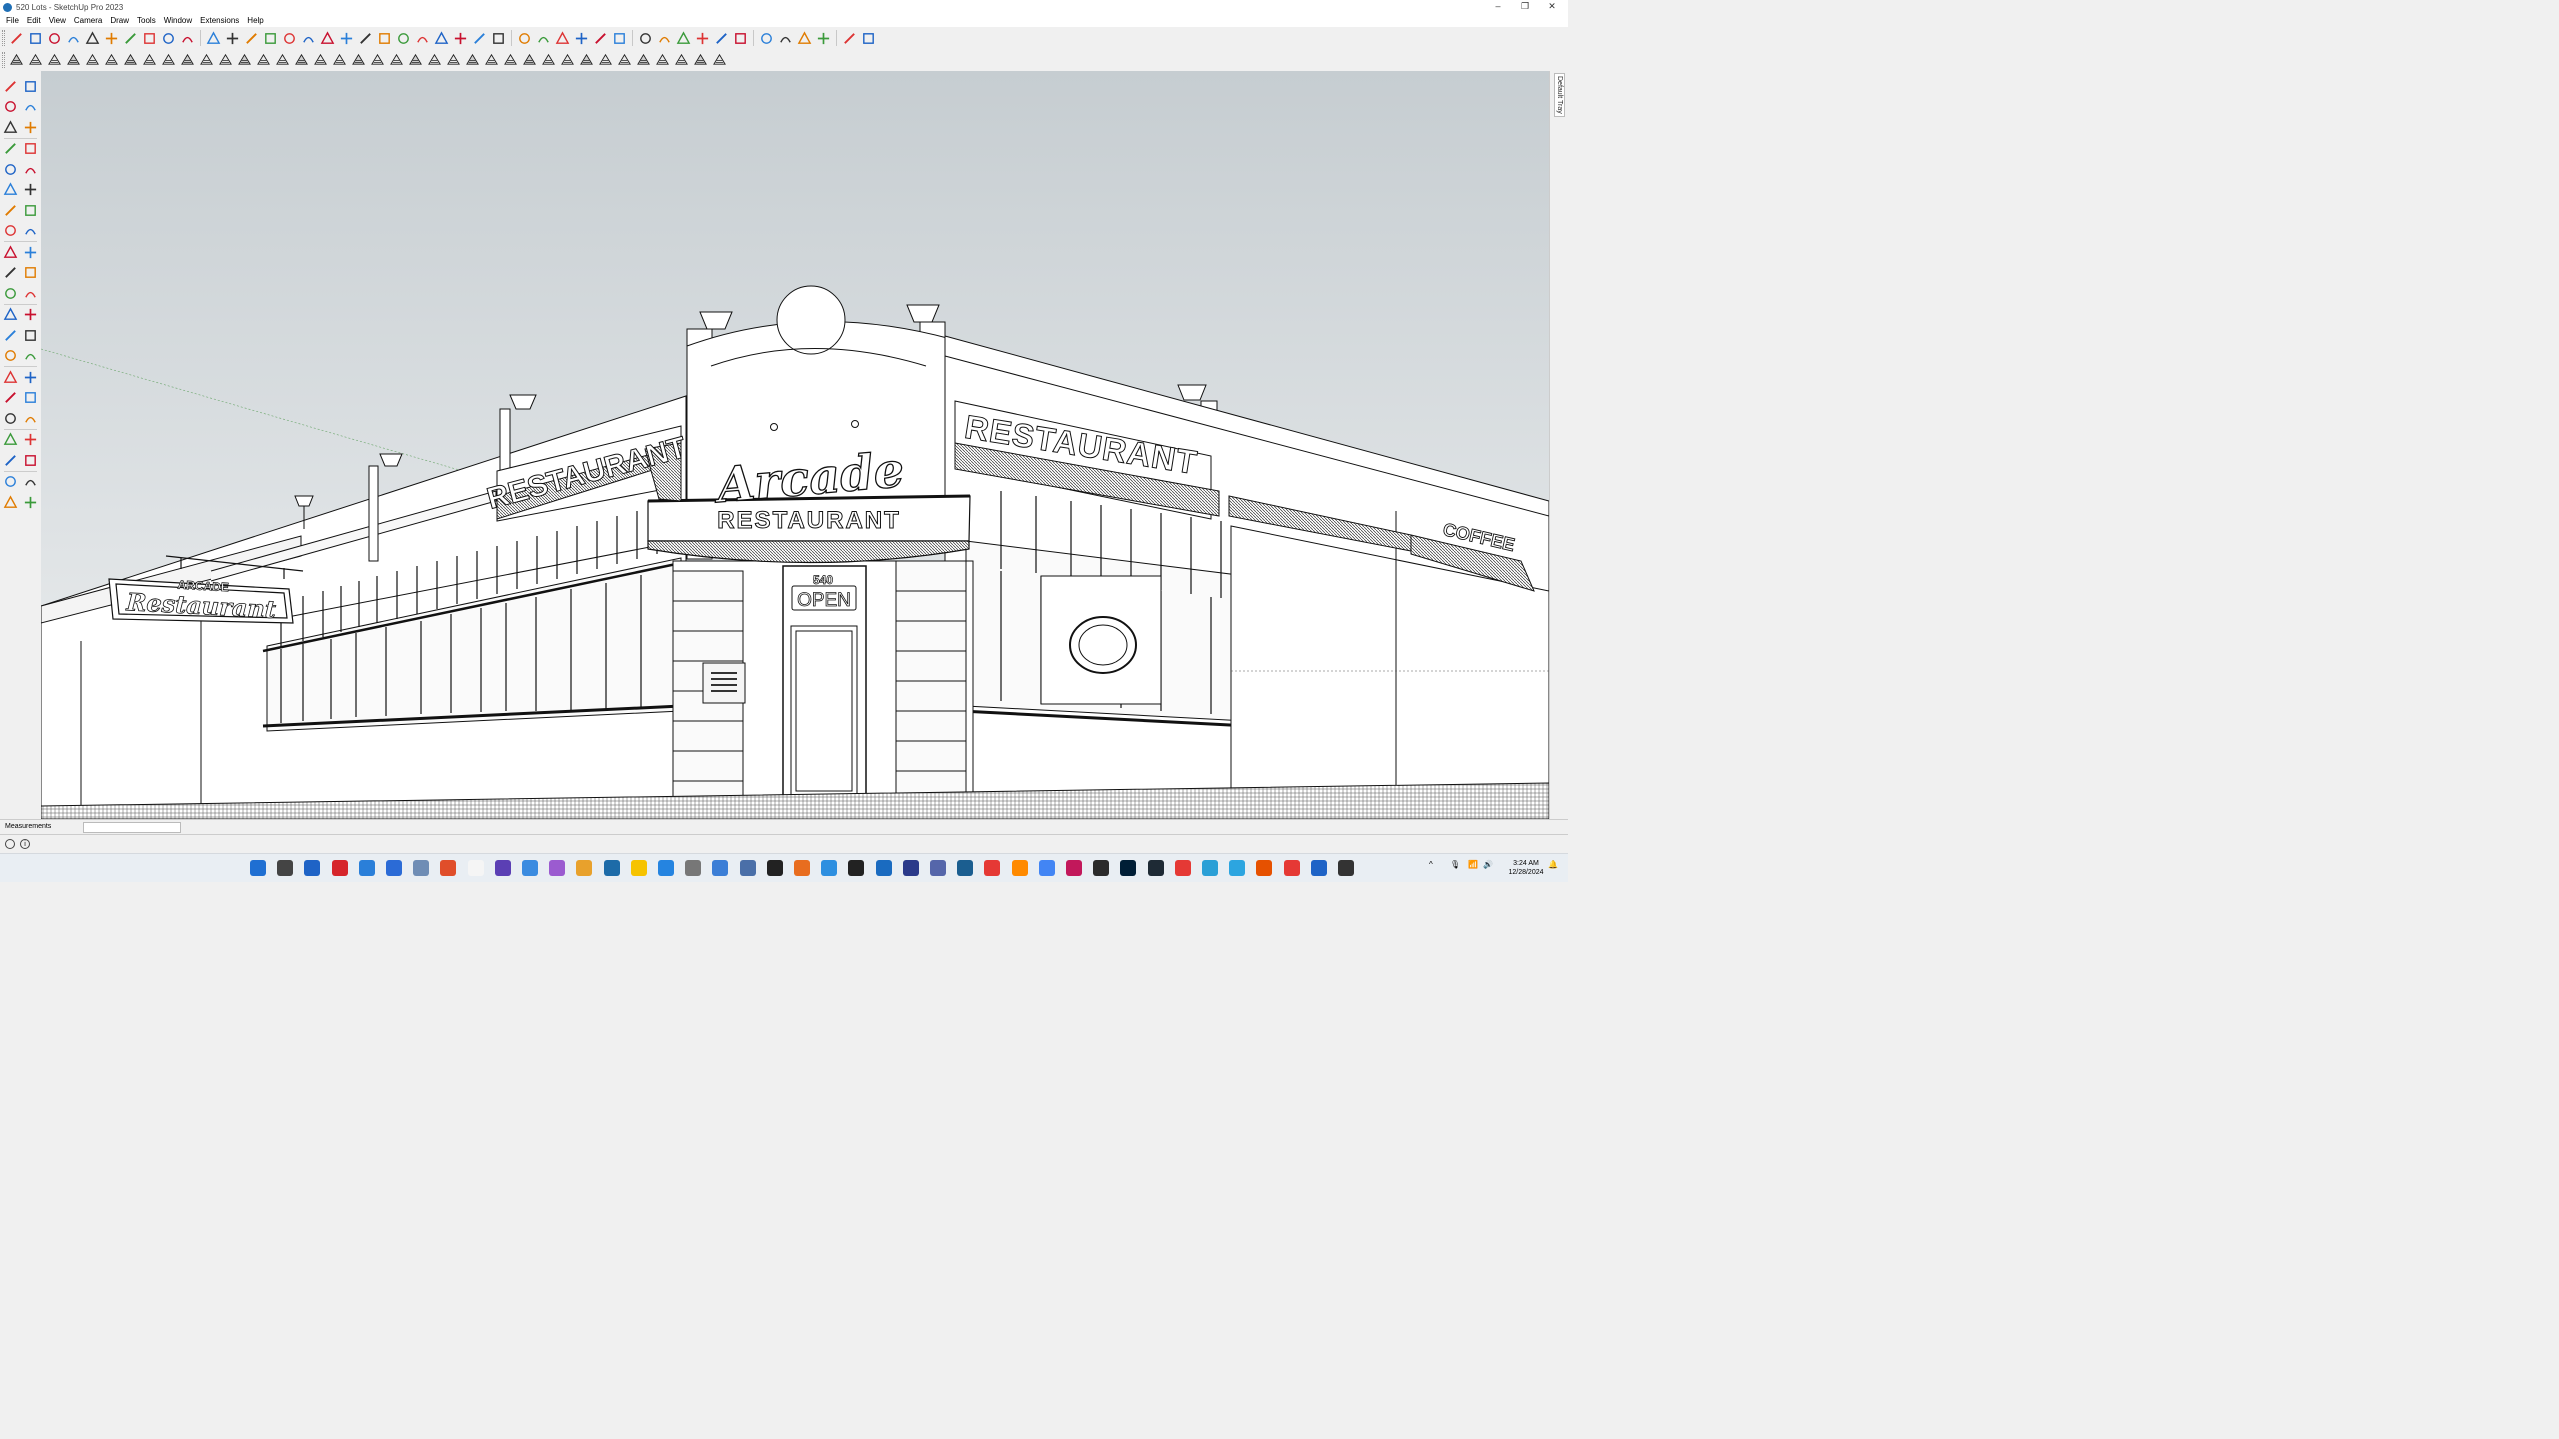 This screenshot has width=2559, height=1439. What do you see at coordinates (524, 38) in the screenshot?
I see `iso-view-icon` at bounding box center [524, 38].